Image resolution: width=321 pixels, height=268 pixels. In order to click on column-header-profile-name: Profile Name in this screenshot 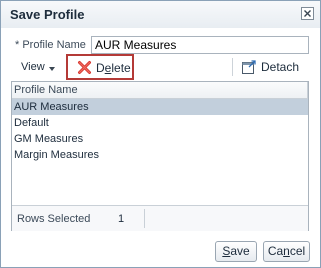, I will do `click(46, 90)`.